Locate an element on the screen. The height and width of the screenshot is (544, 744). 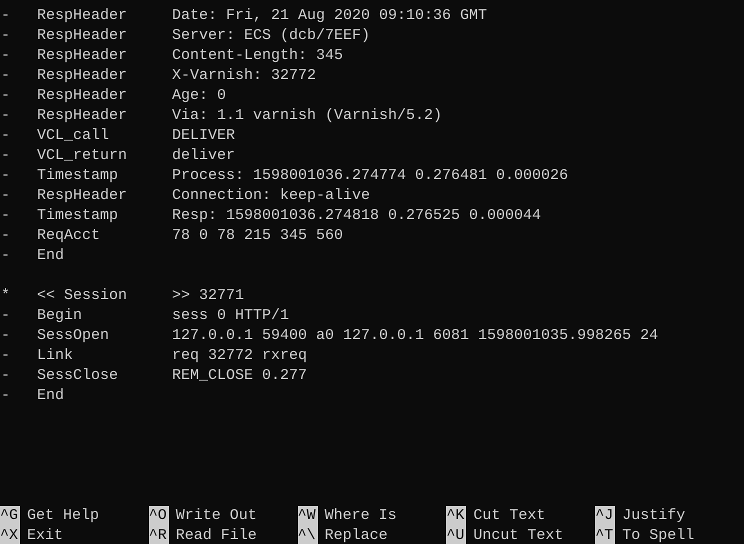
log-value: Process: 1598001036.274774 0.276481 0.000026 is located at coordinates (370, 176).